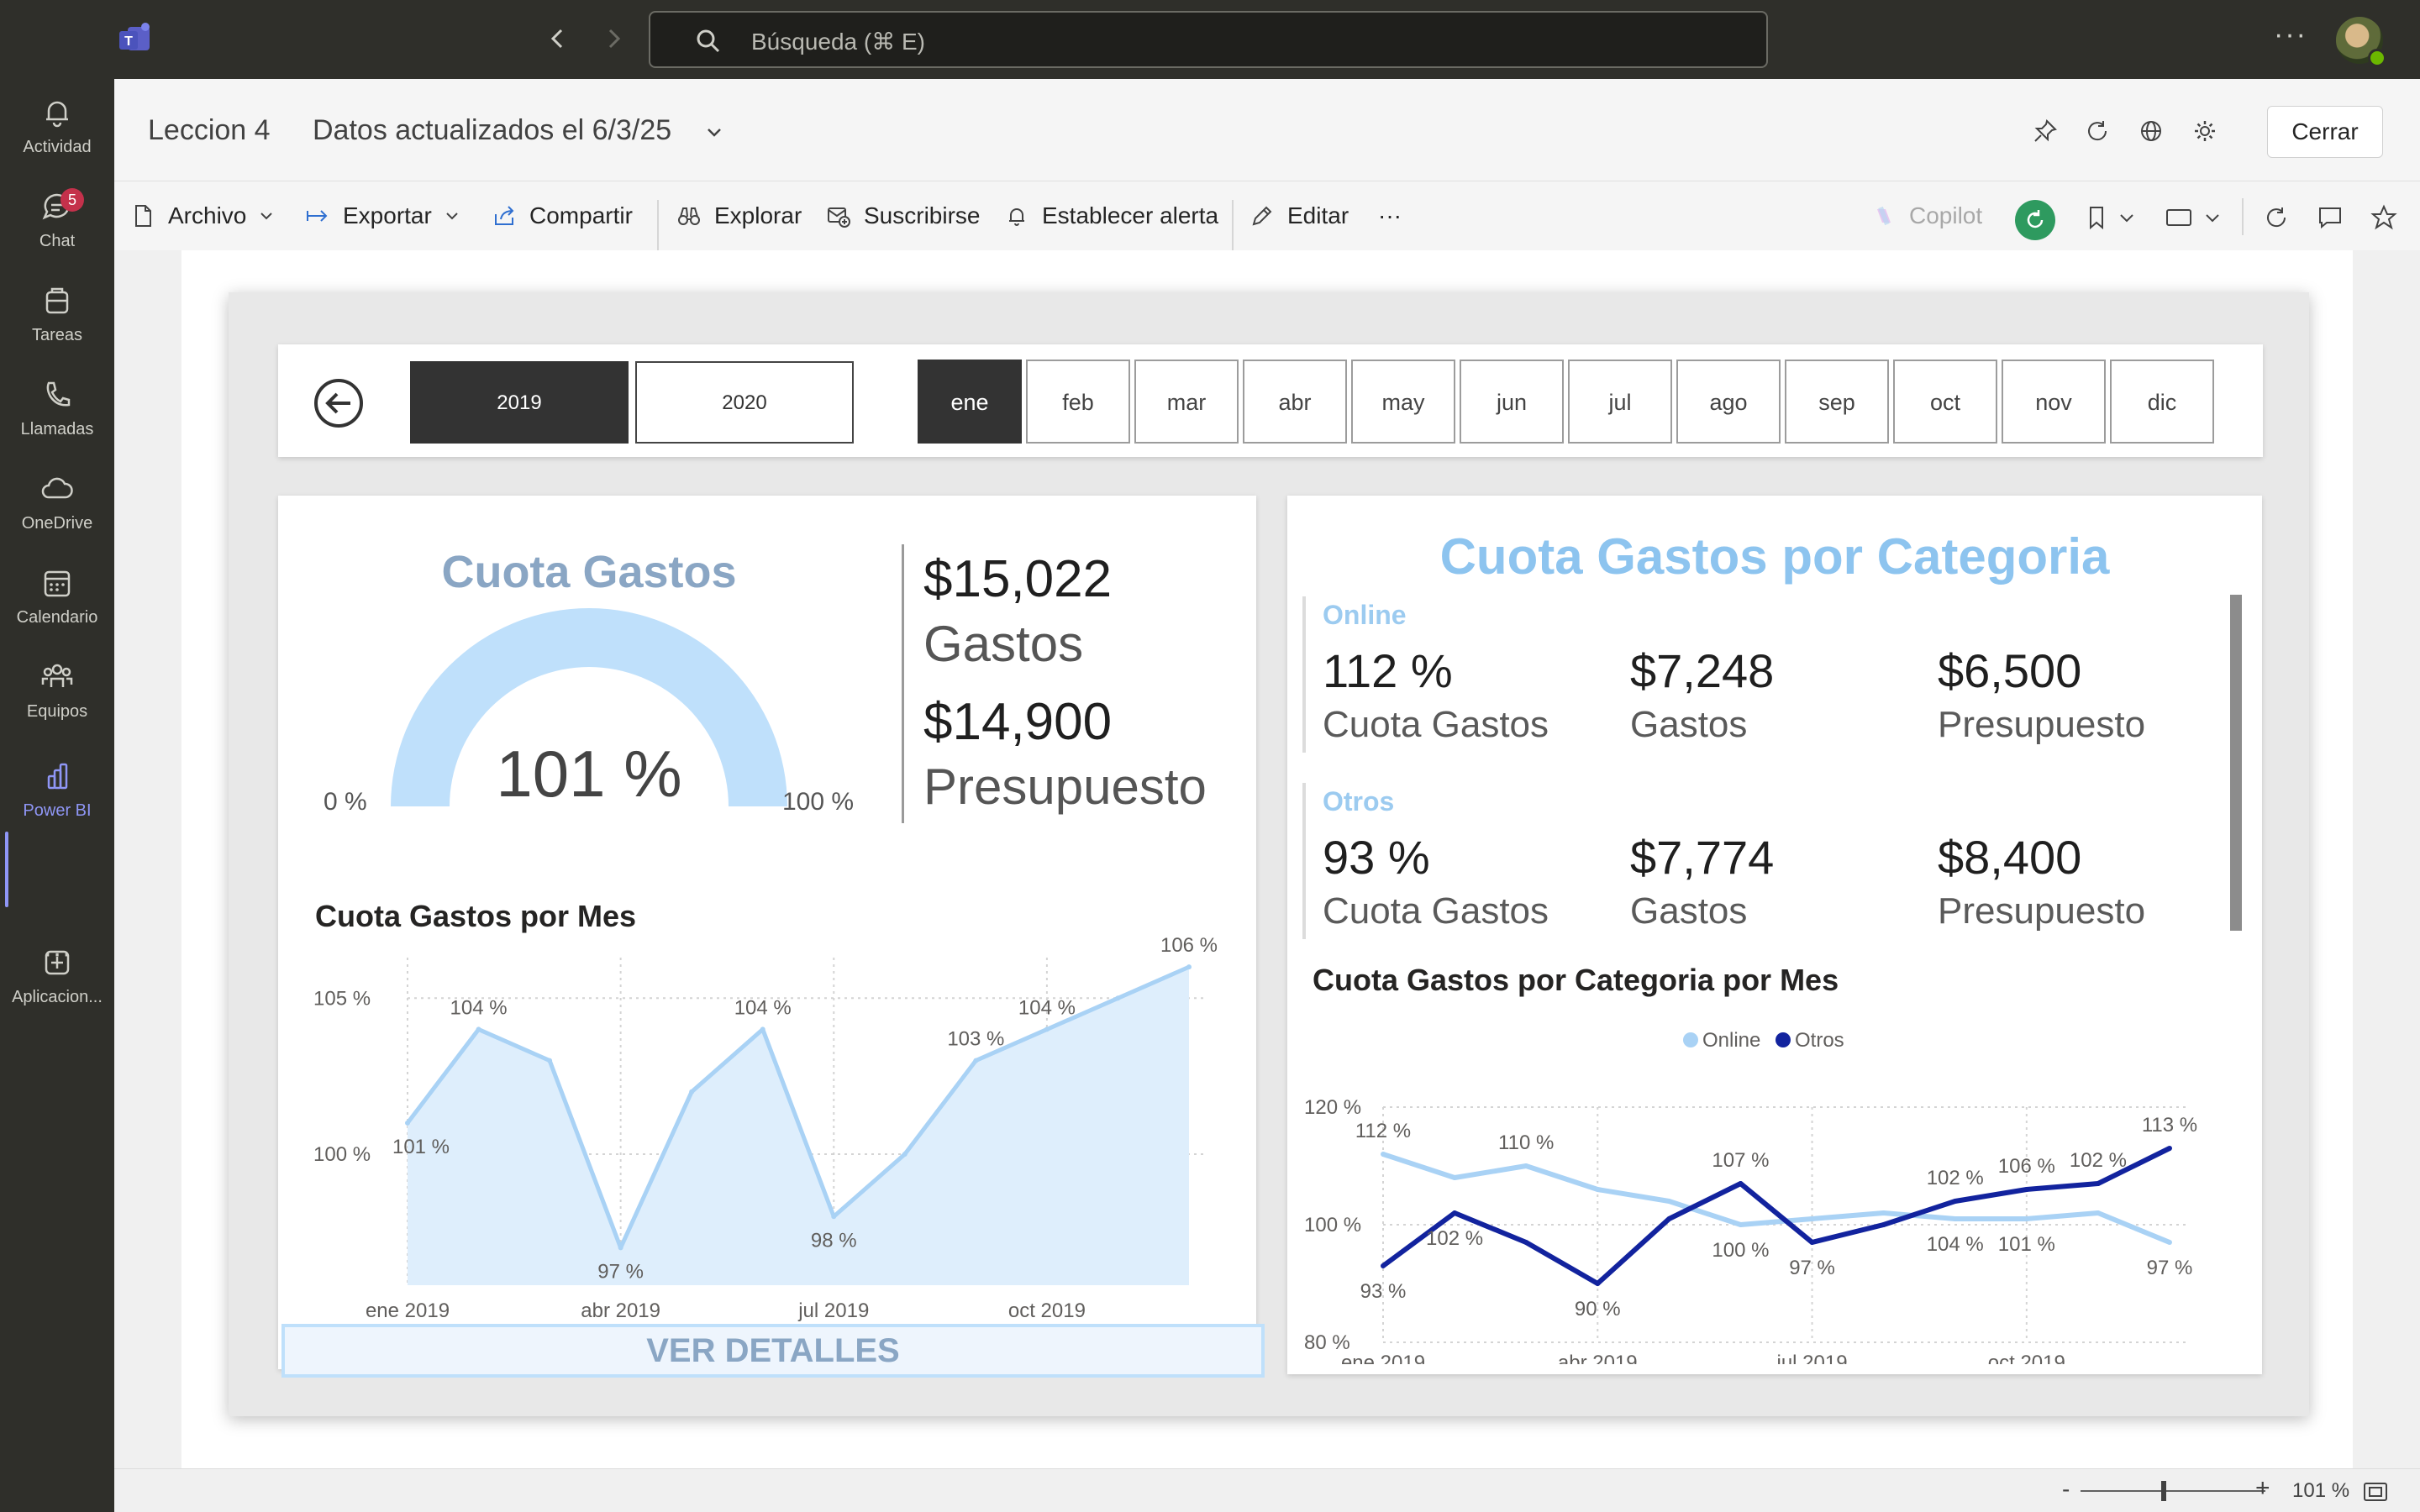  What do you see at coordinates (57, 701) in the screenshot?
I see `rail-item-equipos: Equipos` at bounding box center [57, 701].